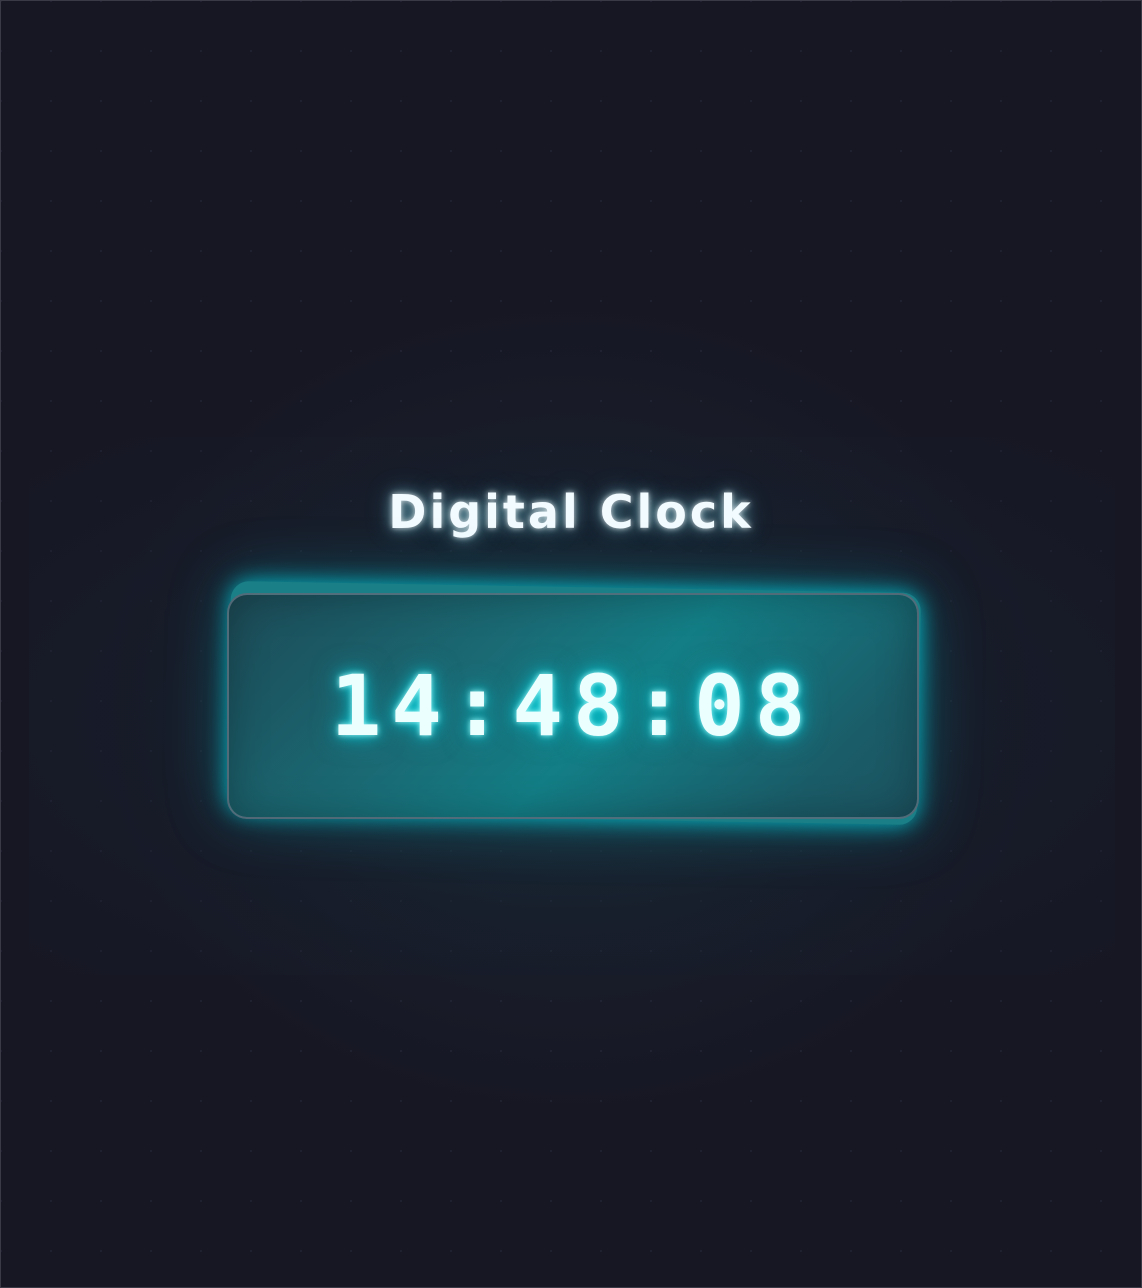  I want to click on clock-display: 14:48:08, so click(573, 706).